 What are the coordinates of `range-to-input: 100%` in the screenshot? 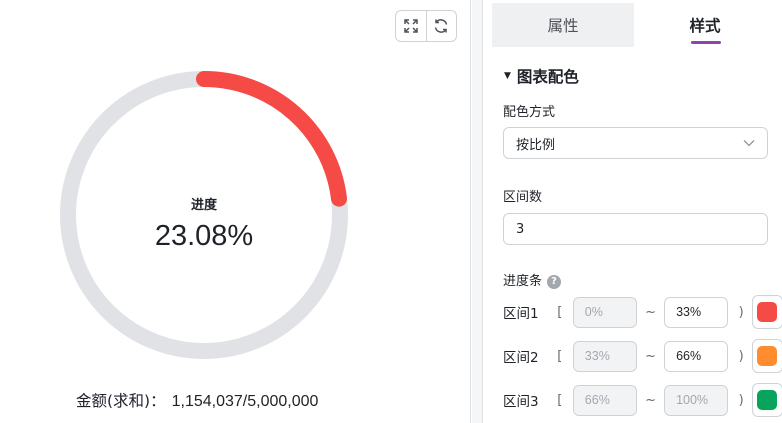 It's located at (696, 400).